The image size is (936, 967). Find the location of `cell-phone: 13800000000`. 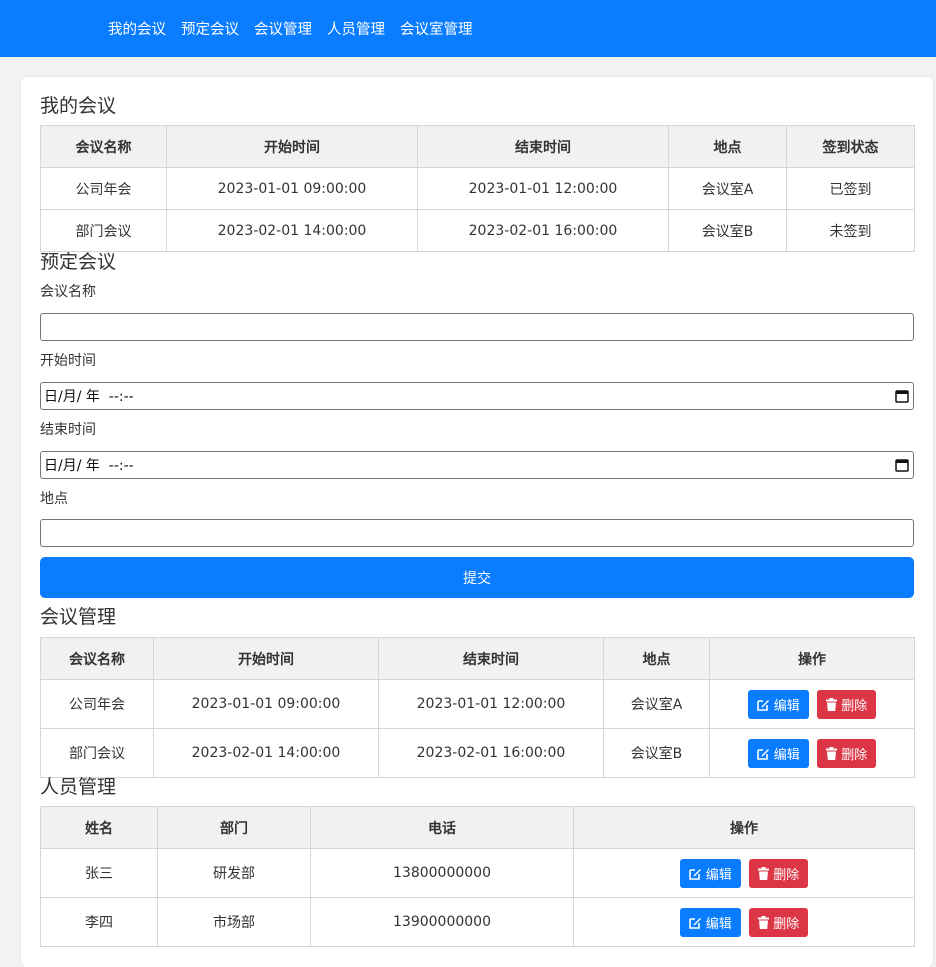

cell-phone: 13800000000 is located at coordinates (442, 873).